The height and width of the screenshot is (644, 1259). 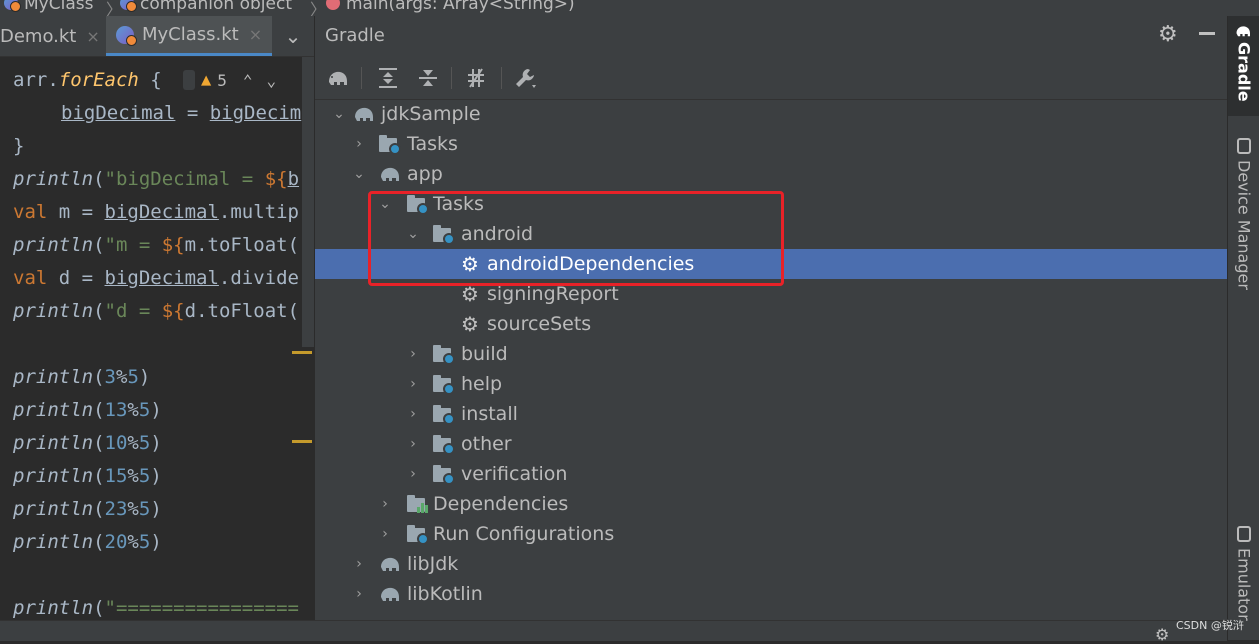 I want to click on task-gear-icon: ⚙, so click(x=470, y=324).